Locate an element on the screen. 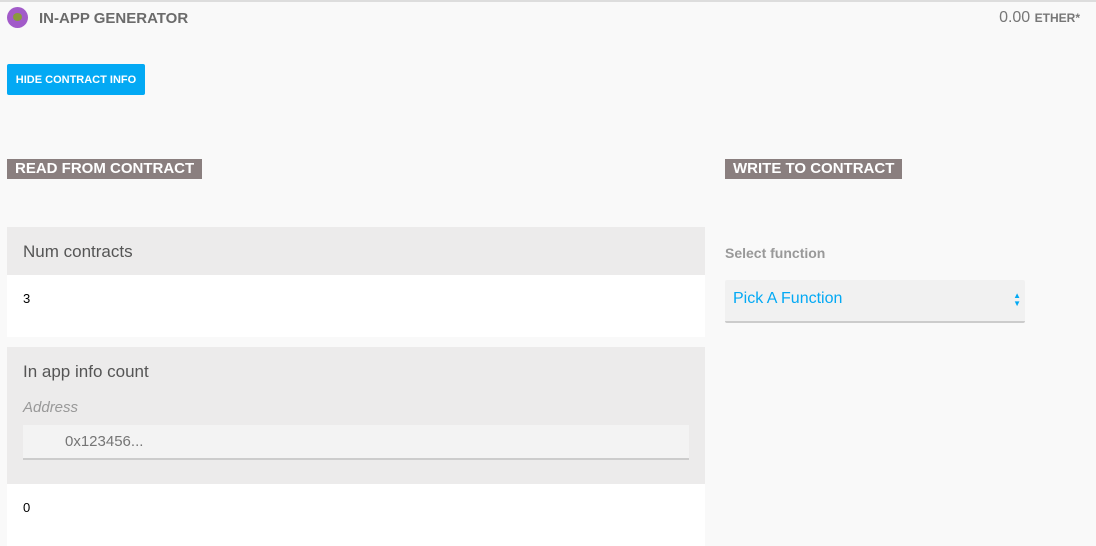 The width and height of the screenshot is (1096, 546). balance: 0.00 ETHER* is located at coordinates (1039, 18).